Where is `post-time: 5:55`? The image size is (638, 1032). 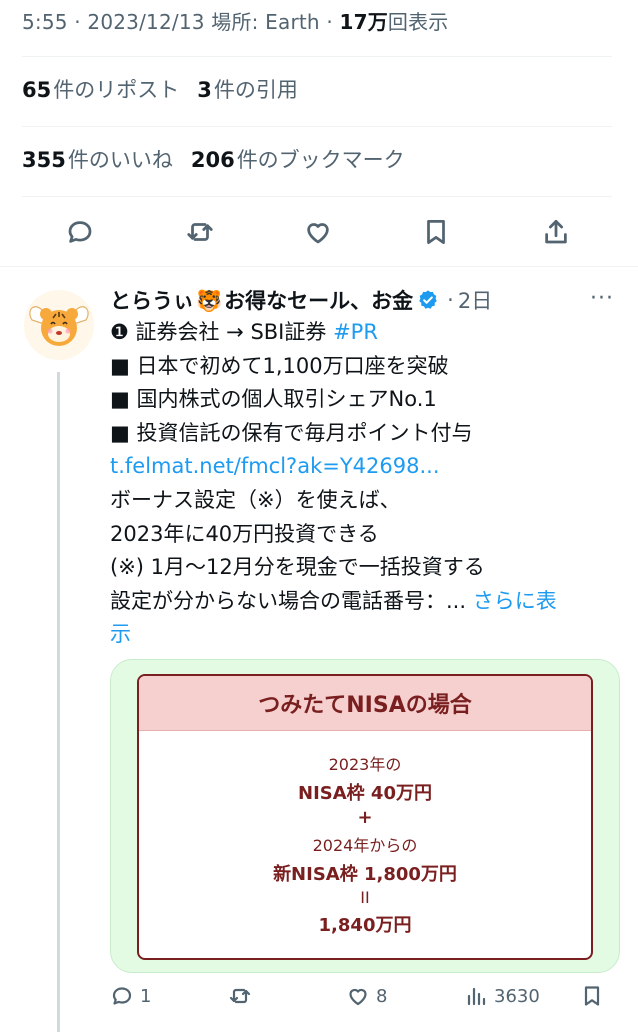
post-time: 5:55 is located at coordinates (45, 22).